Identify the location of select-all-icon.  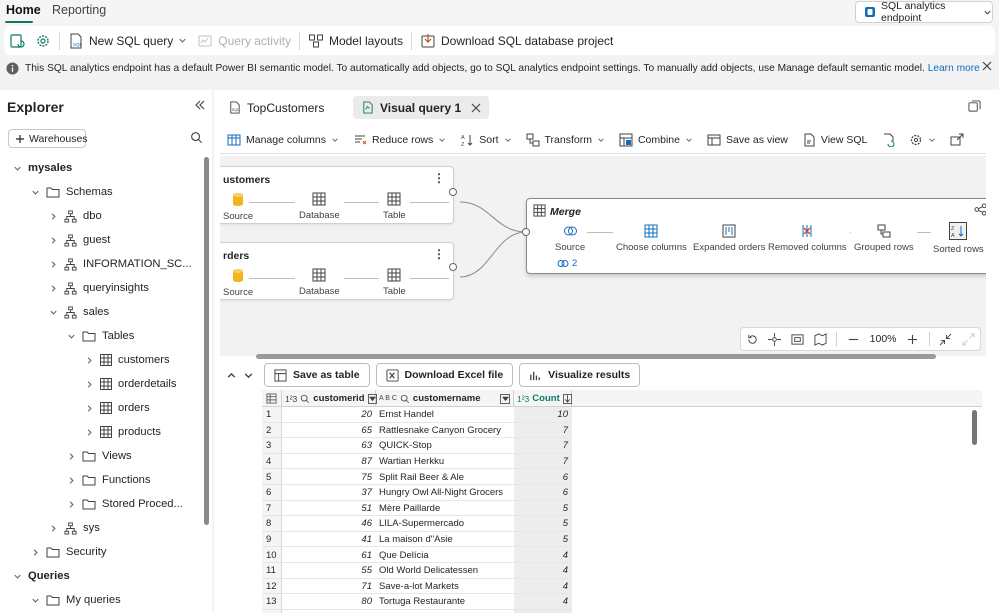
(272, 398).